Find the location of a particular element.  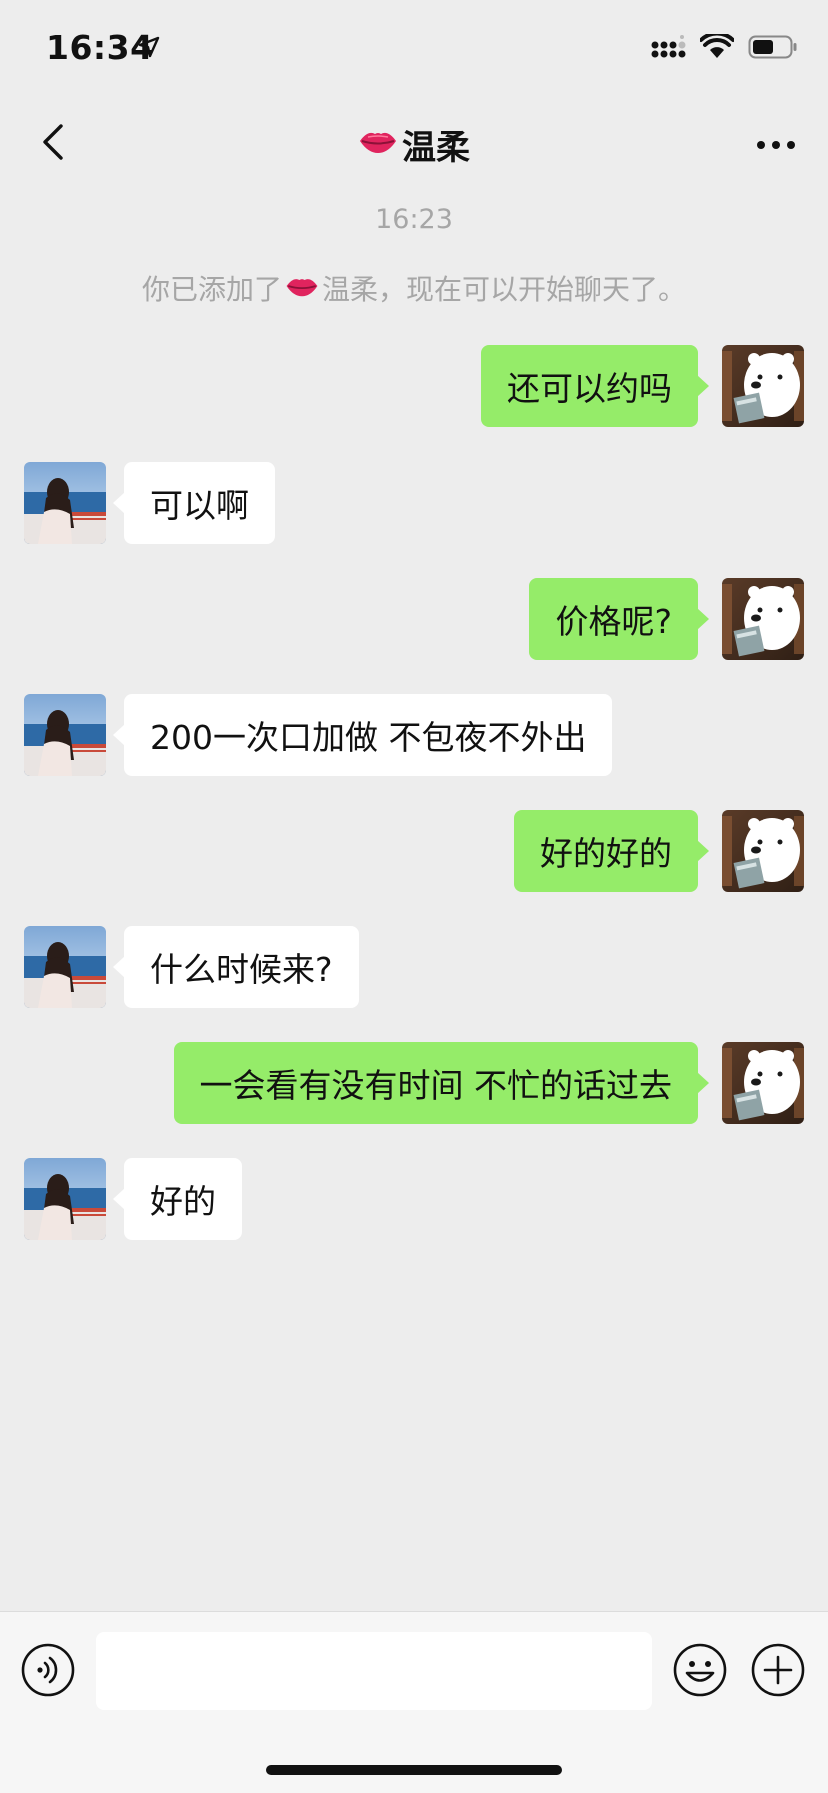

more-button is located at coordinates (776, 144).